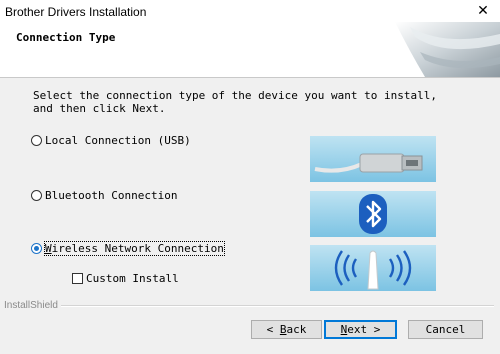  I want to click on installshield-divider: InstallShield, so click(249, 305).